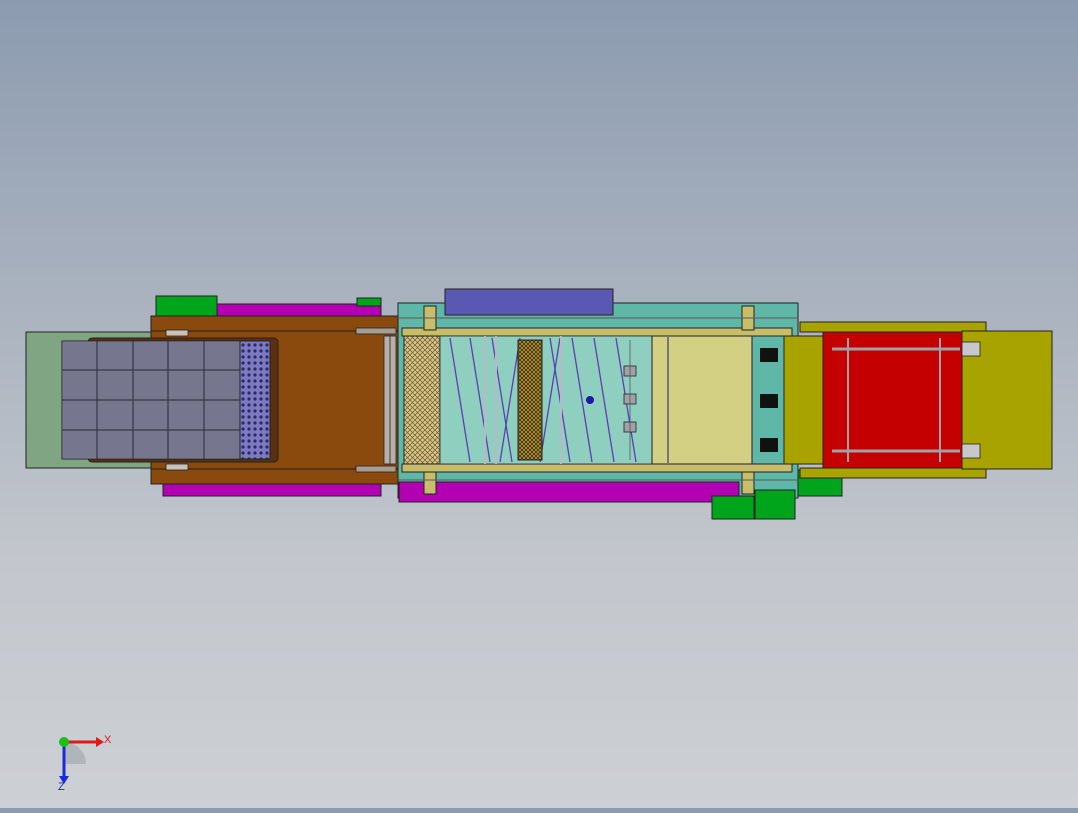 This screenshot has width=1078, height=813. What do you see at coordinates (590, 400) in the screenshot?
I see `sensor-dot` at bounding box center [590, 400].